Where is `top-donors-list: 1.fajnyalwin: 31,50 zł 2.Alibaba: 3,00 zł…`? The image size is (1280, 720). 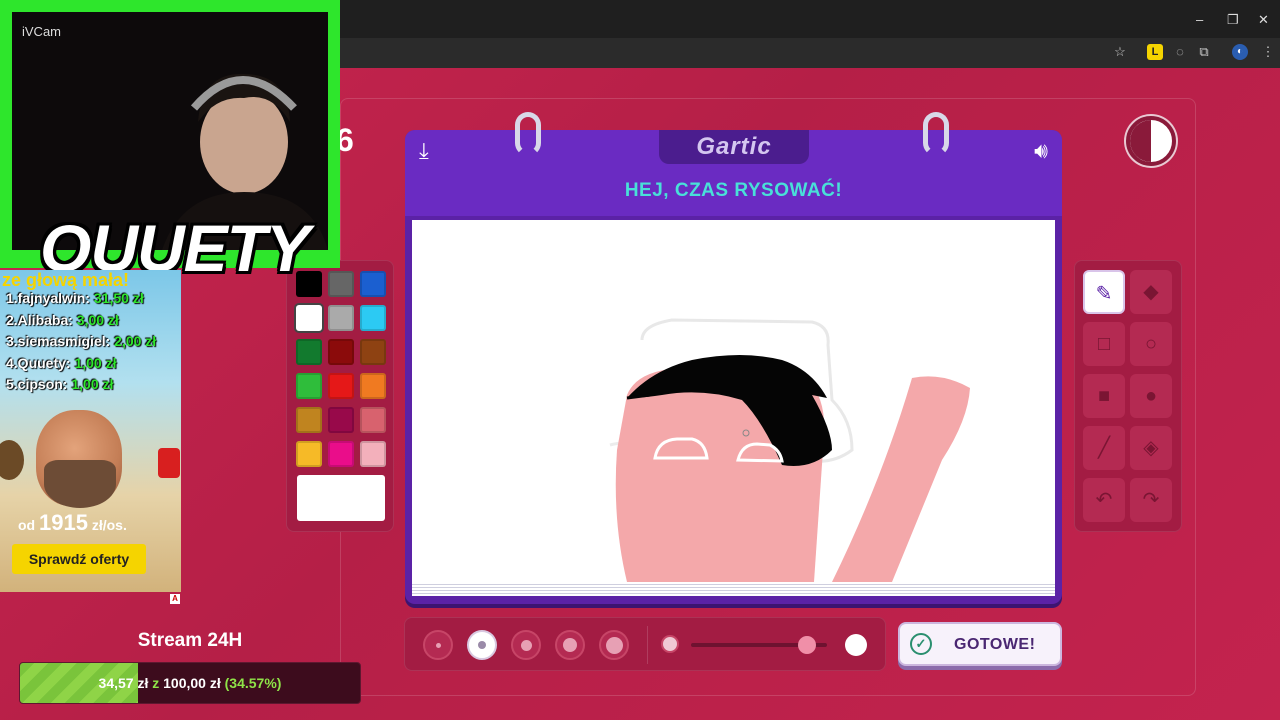 top-donors-list: 1.fajnyalwin: 31,50 zł 2.Alibaba: 3,00 zł… is located at coordinates (81, 344).